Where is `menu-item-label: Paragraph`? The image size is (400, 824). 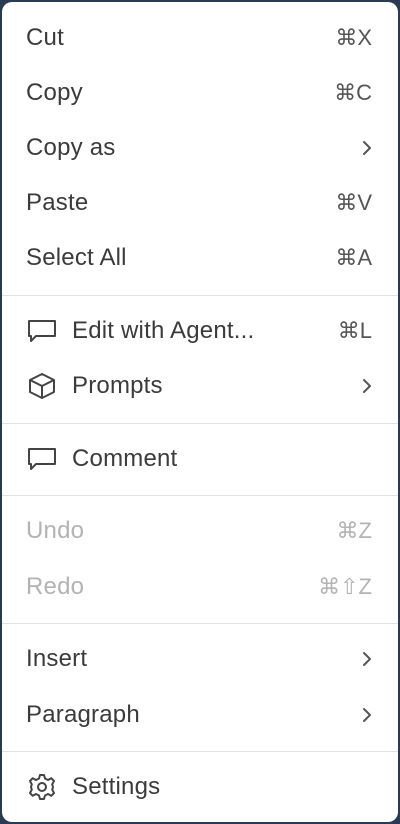 menu-item-label: Paragraph is located at coordinates (83, 714).